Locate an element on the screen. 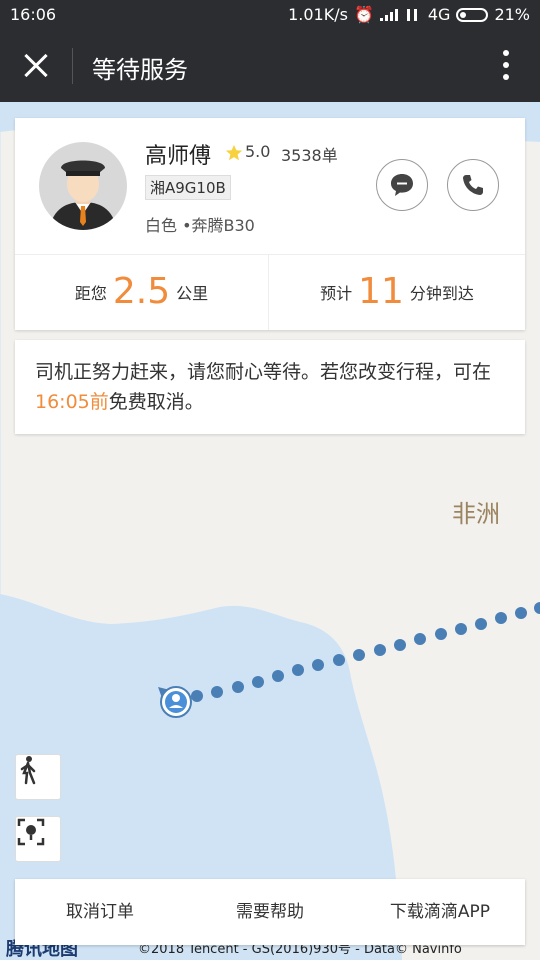 This screenshot has width=540, height=960. driver-orders: 3538单 is located at coordinates (309, 155).